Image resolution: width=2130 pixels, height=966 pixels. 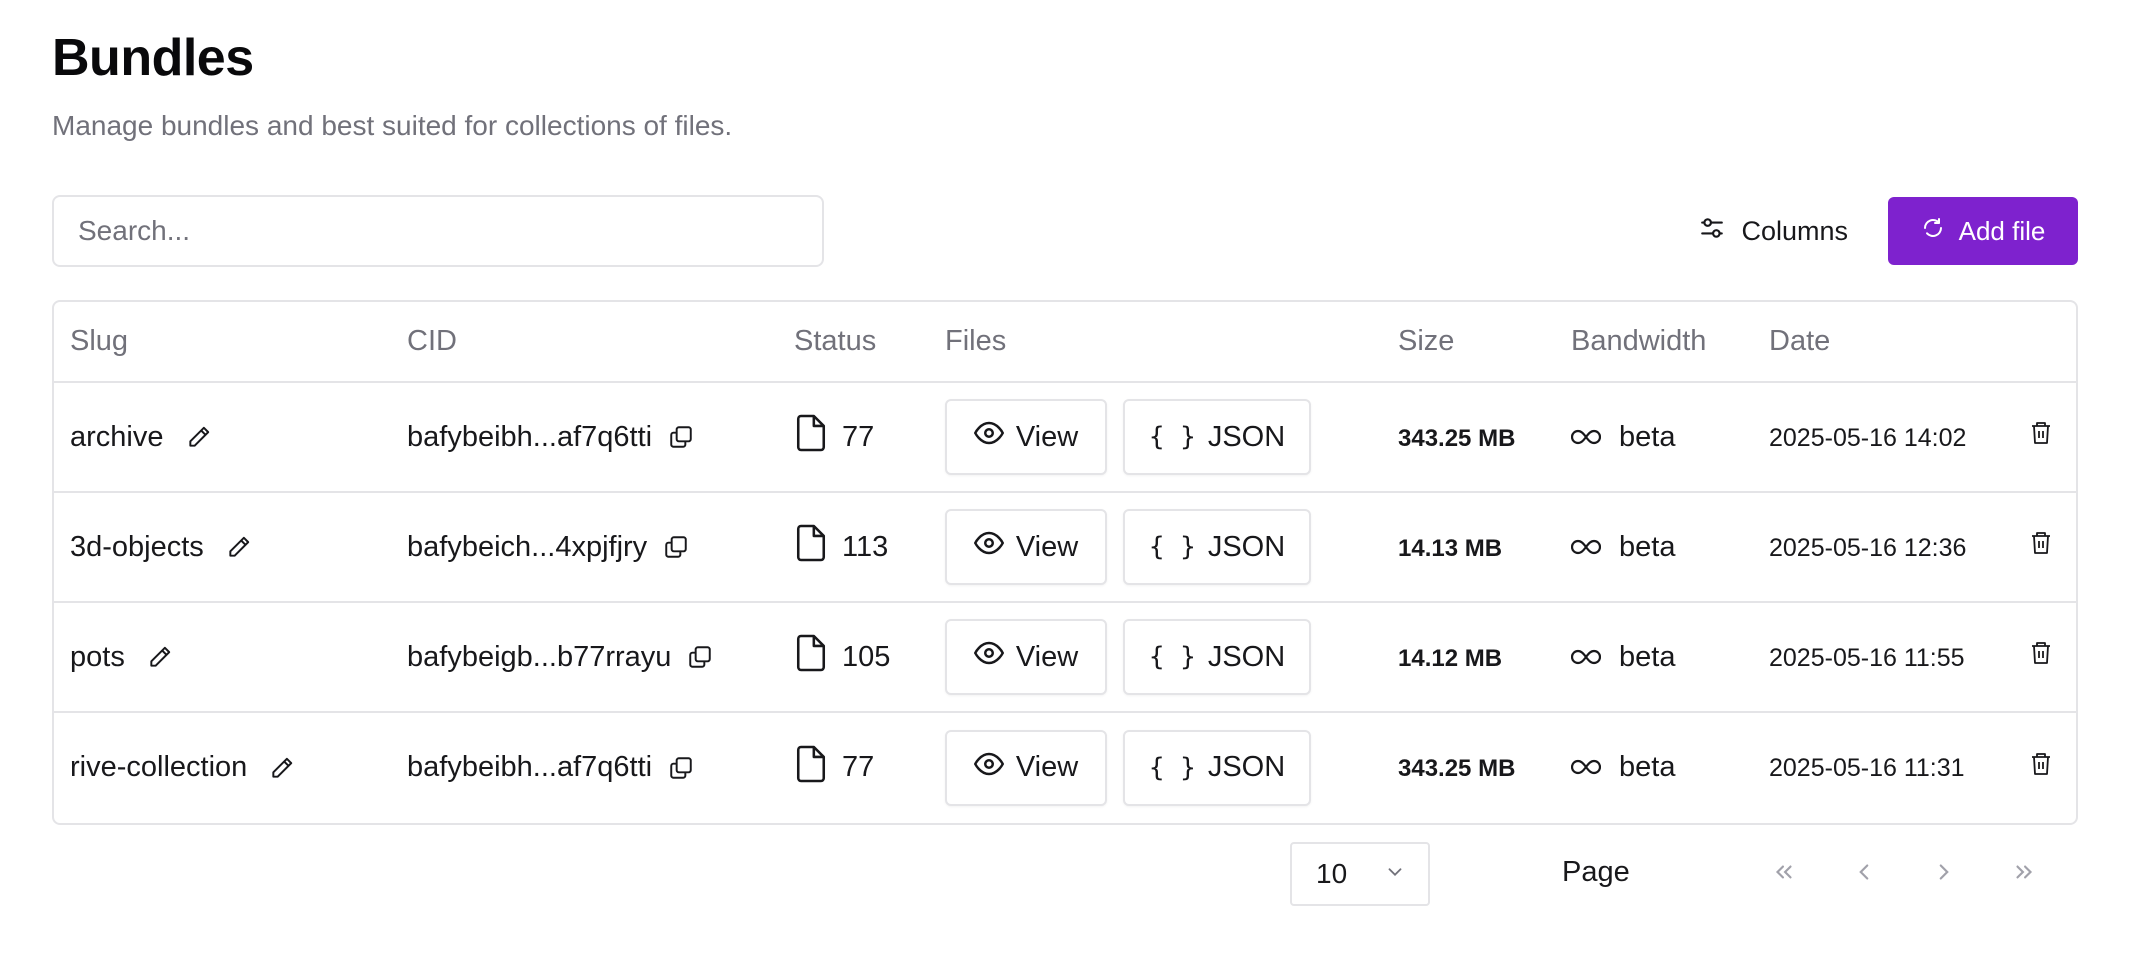 I want to click on add-file-label: Add file, so click(x=2002, y=230).